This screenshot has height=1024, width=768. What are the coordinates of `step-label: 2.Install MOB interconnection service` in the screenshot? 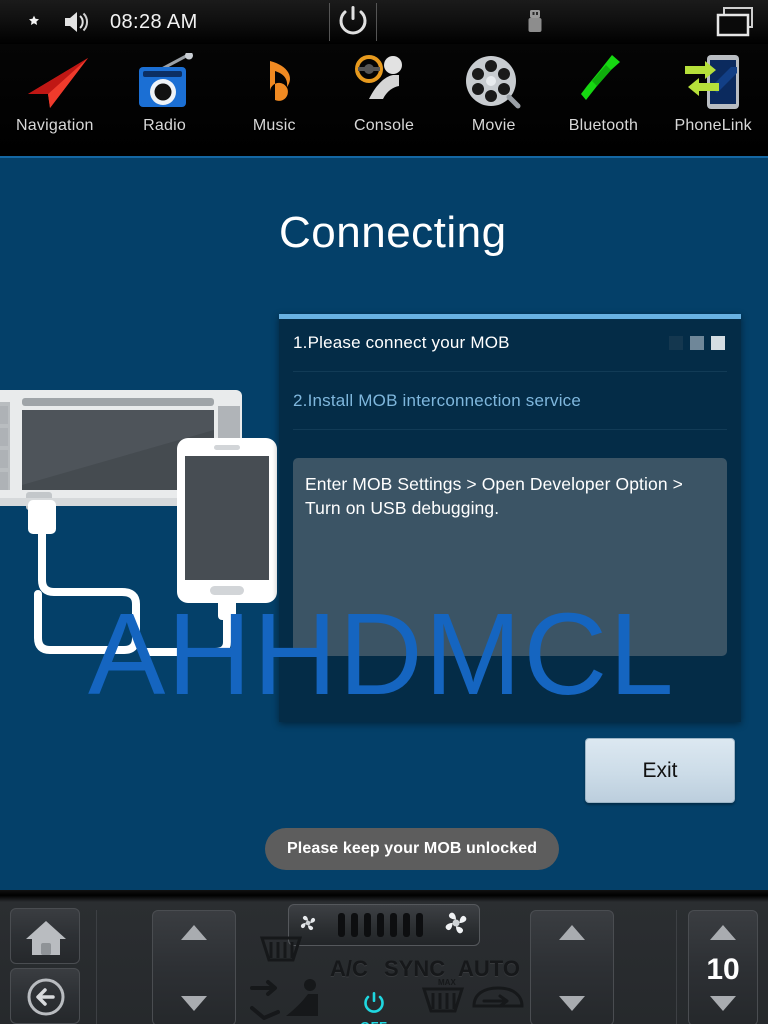 It's located at (437, 400).